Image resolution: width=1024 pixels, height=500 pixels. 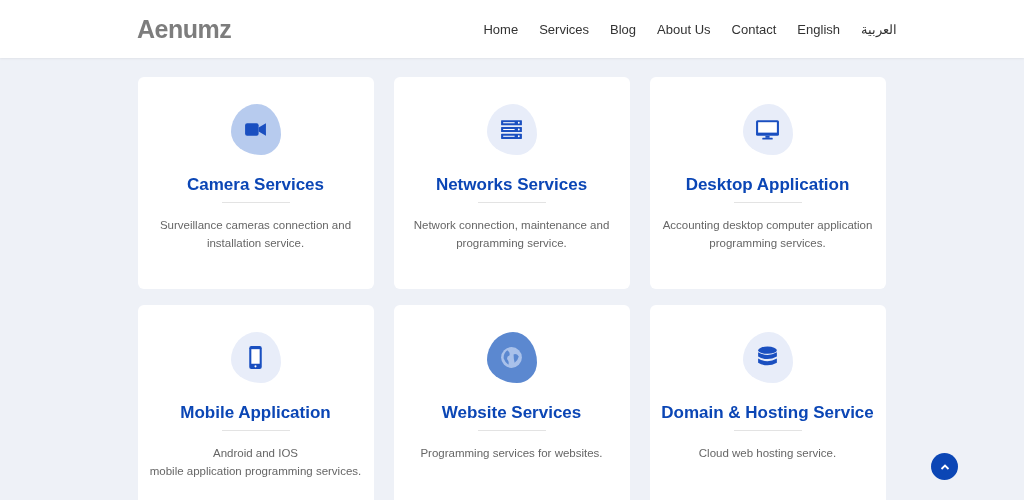 I want to click on service-description: Programming services for websites., so click(x=511, y=453).